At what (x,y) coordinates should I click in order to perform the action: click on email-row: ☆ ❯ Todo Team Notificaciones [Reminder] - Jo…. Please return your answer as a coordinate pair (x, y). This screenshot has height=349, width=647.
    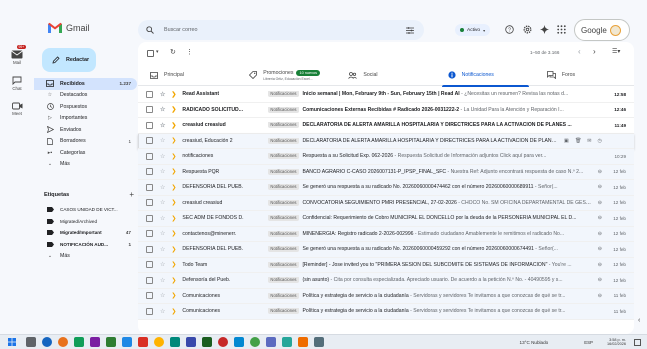
    Looking at the image, I should click on (386, 265).